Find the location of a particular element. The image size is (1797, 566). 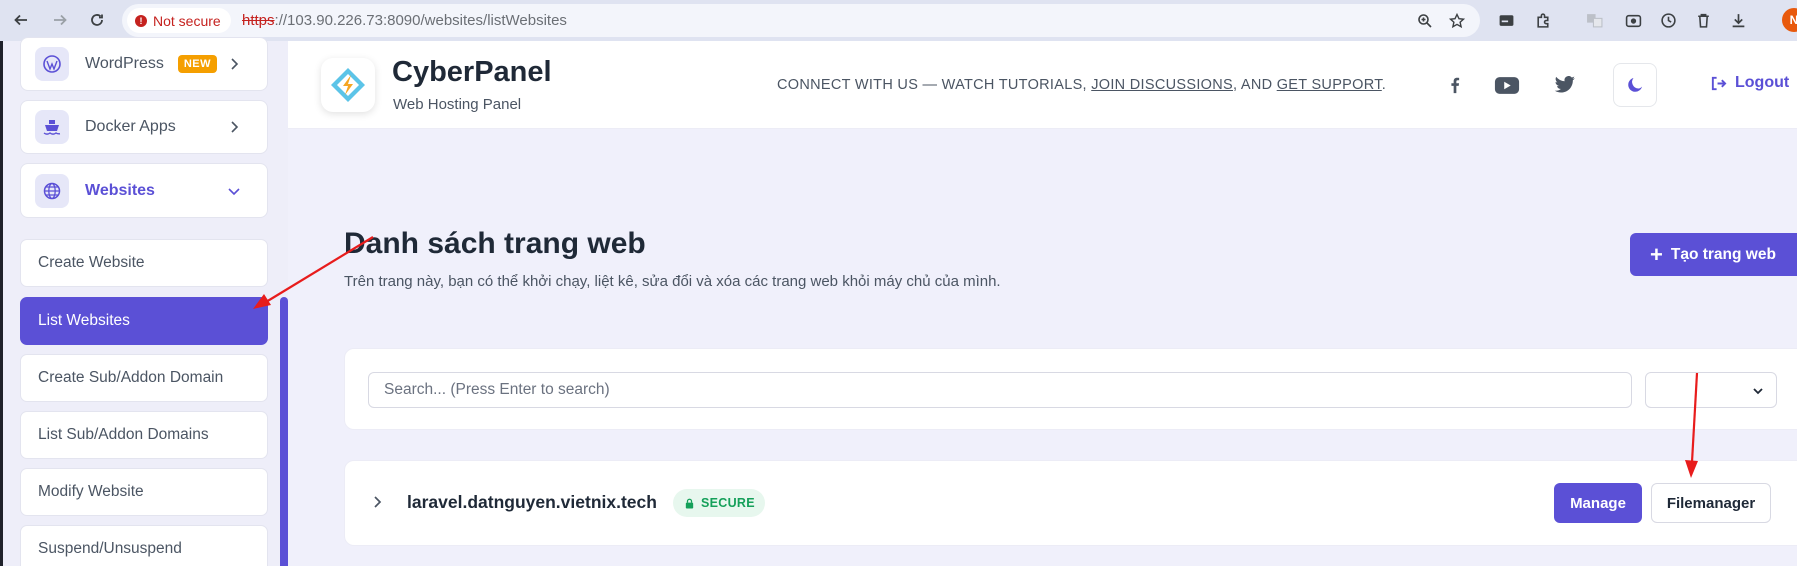

sidebar-item-docker-apps: Docker Apps is located at coordinates (144, 127).